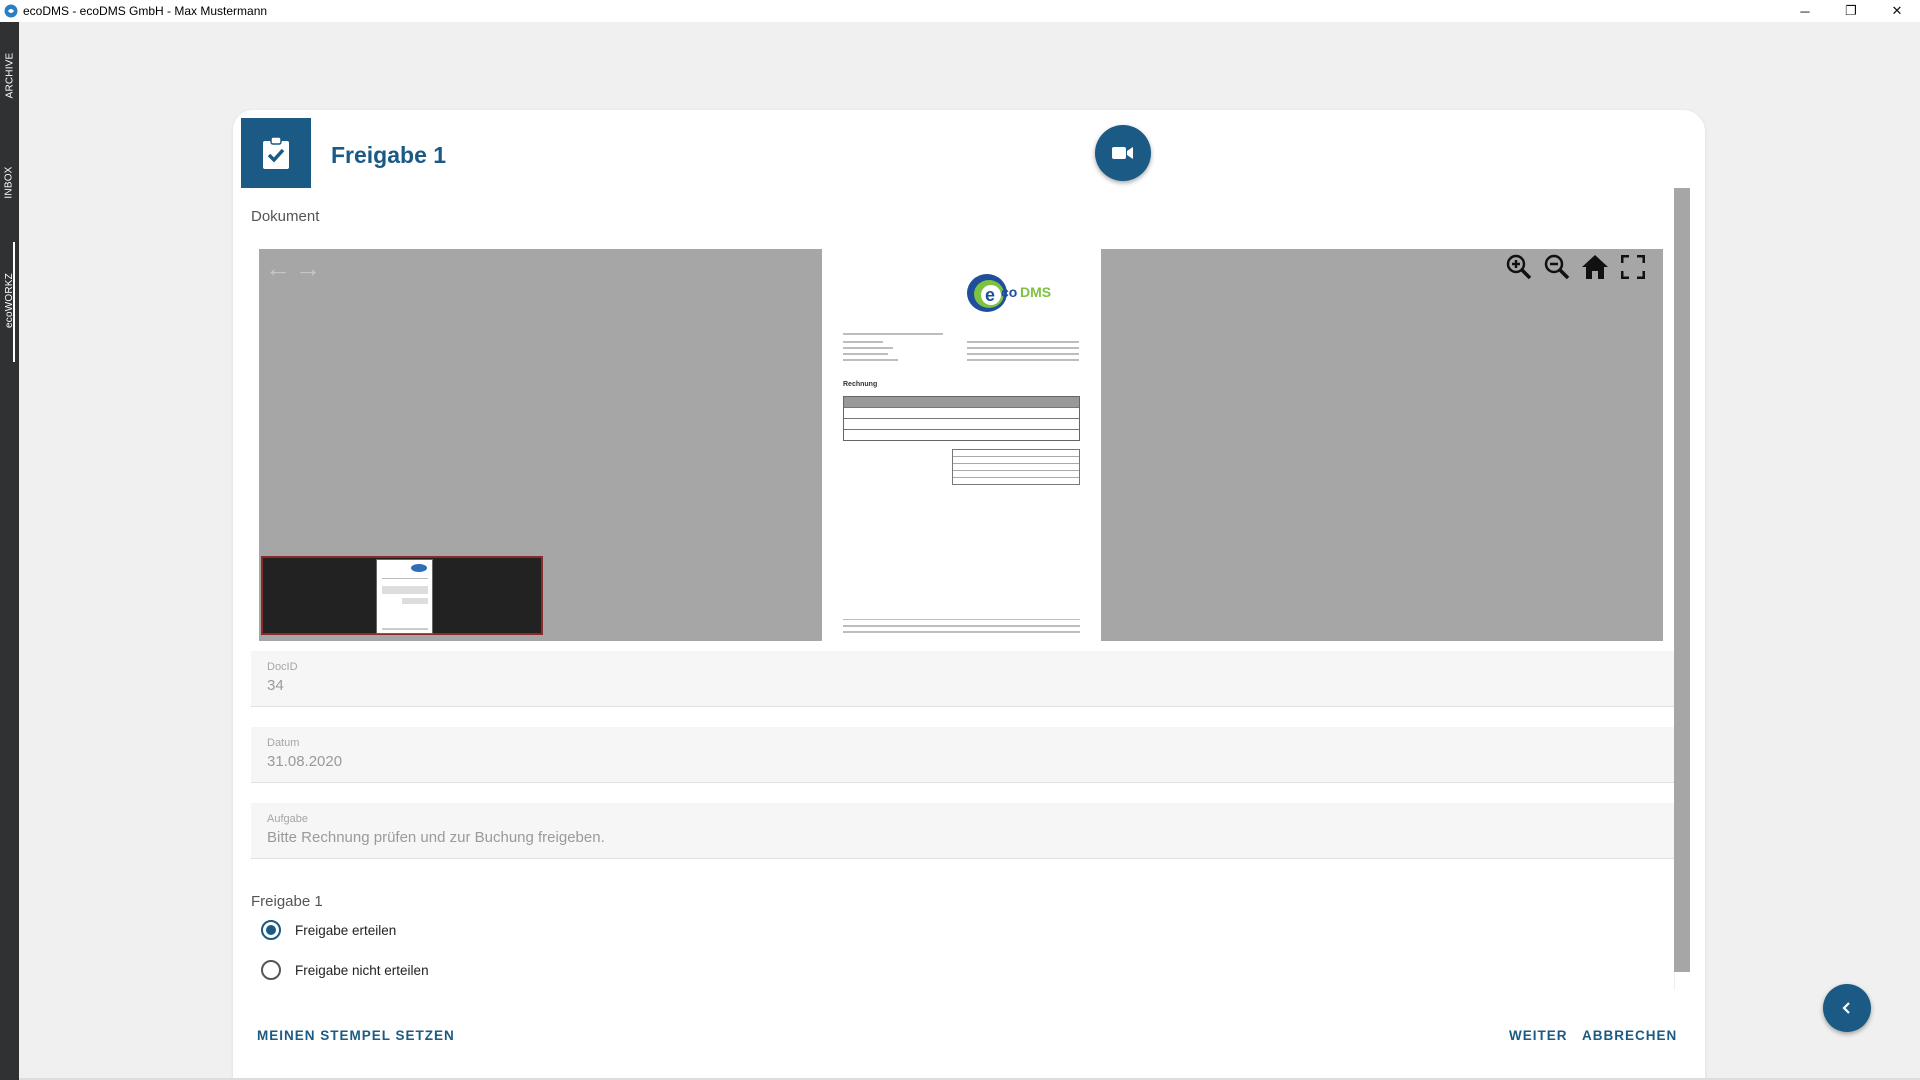 The image size is (1920, 1080). What do you see at coordinates (1016, 467) in the screenshot?
I see `document-sum-table` at bounding box center [1016, 467].